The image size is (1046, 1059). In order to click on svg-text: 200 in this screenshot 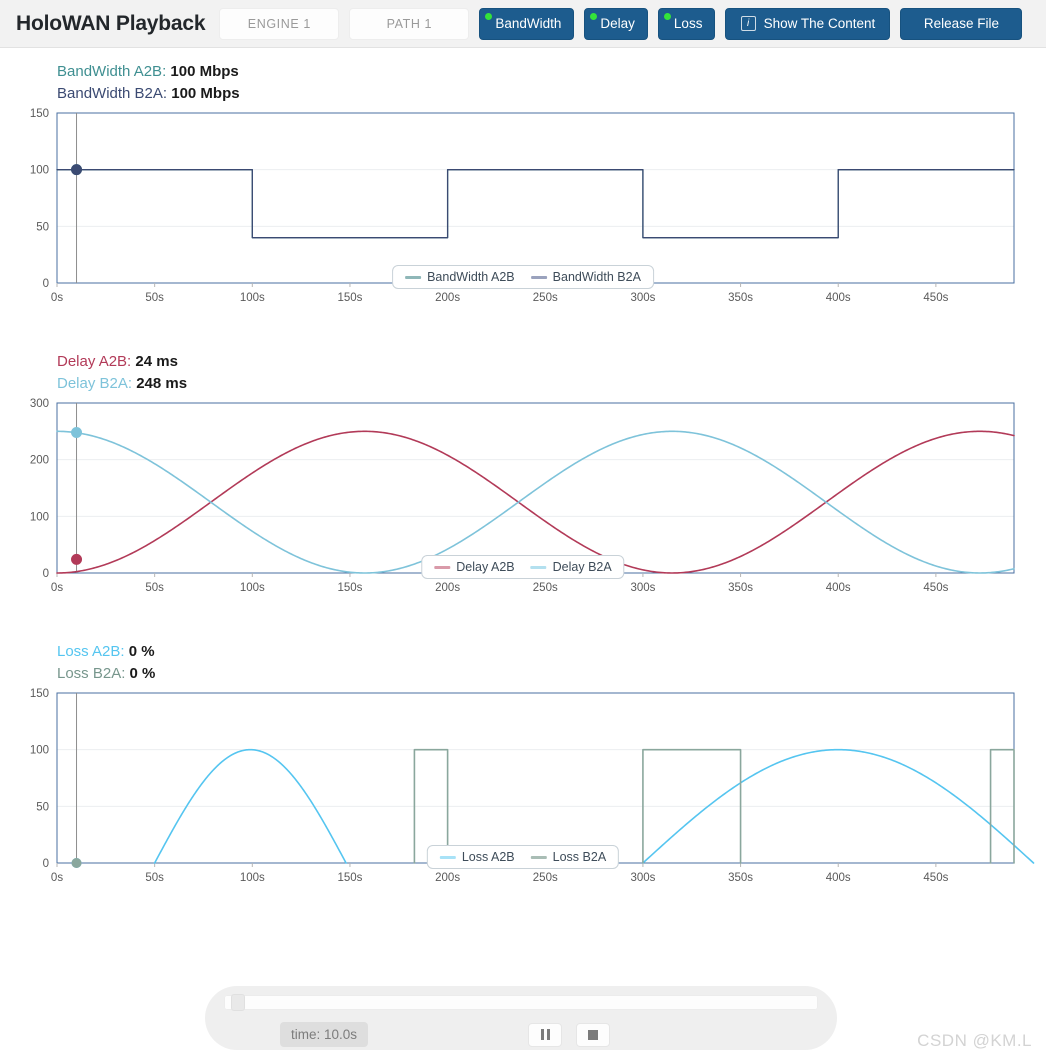, I will do `click(39, 461)`.